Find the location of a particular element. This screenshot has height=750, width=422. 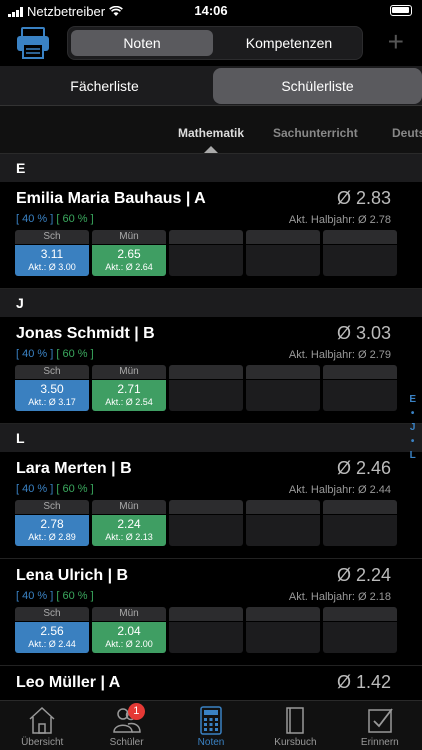

subject-tab-deutsch: Deuts is located at coordinates (407, 133).